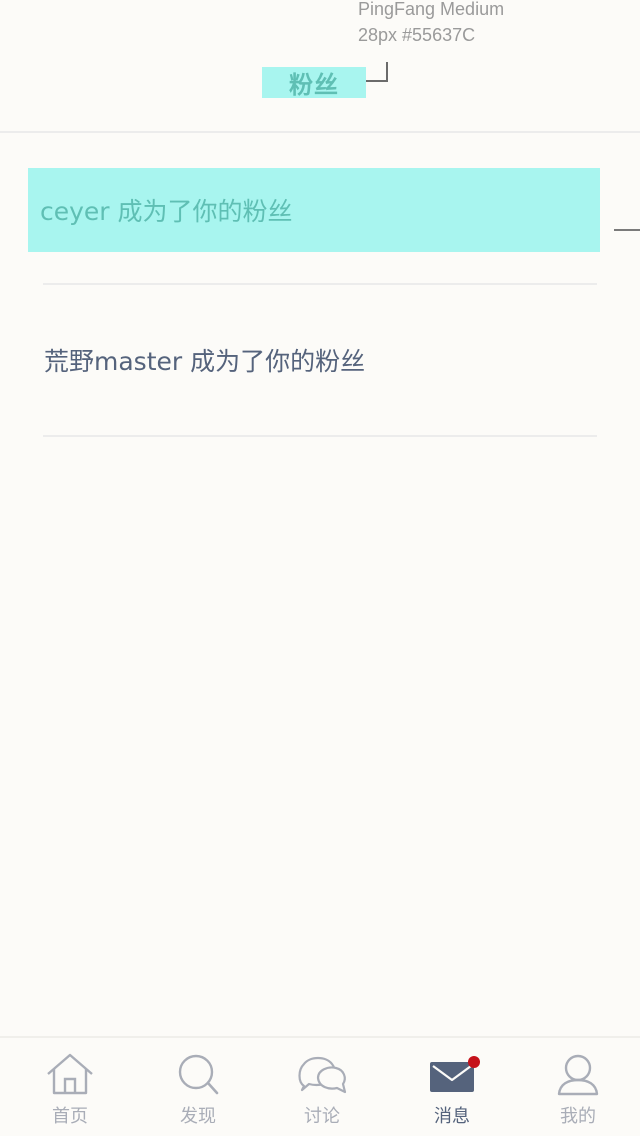  What do you see at coordinates (431, 9) in the screenshot?
I see `annotation-font: PingFang Medium` at bounding box center [431, 9].